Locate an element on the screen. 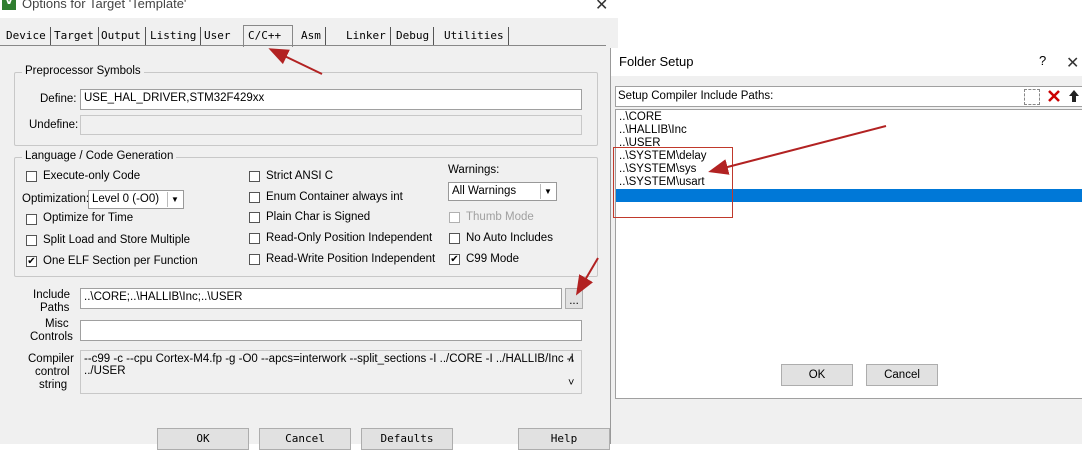  include-paths-input: ..\CORE;..\HALLIB\Inc;..\USER is located at coordinates (321, 298).